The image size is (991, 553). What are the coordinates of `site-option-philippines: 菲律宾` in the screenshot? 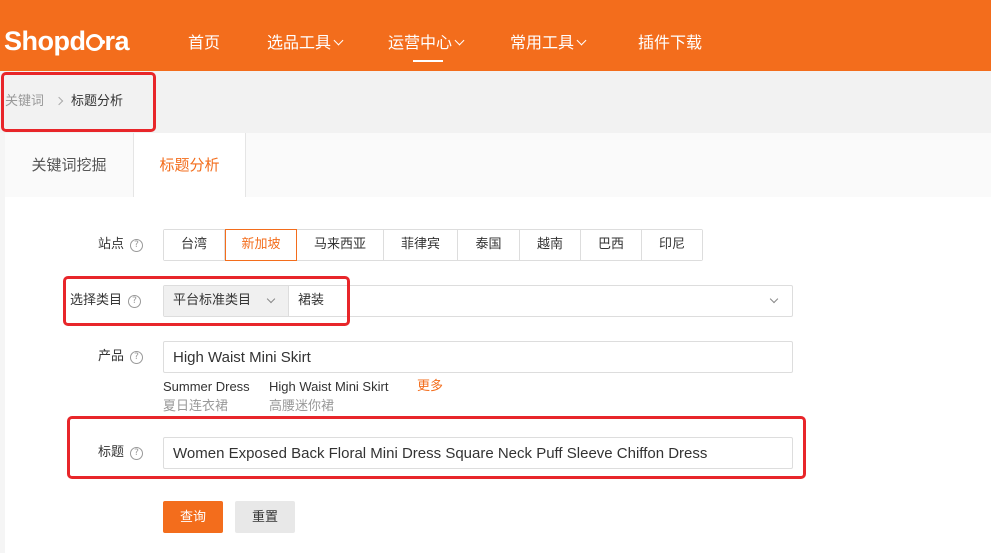 It's located at (421, 245).